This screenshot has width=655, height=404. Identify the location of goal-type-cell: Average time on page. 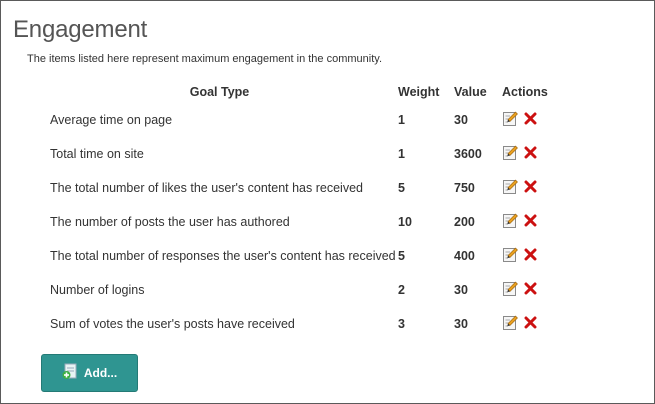
(111, 120).